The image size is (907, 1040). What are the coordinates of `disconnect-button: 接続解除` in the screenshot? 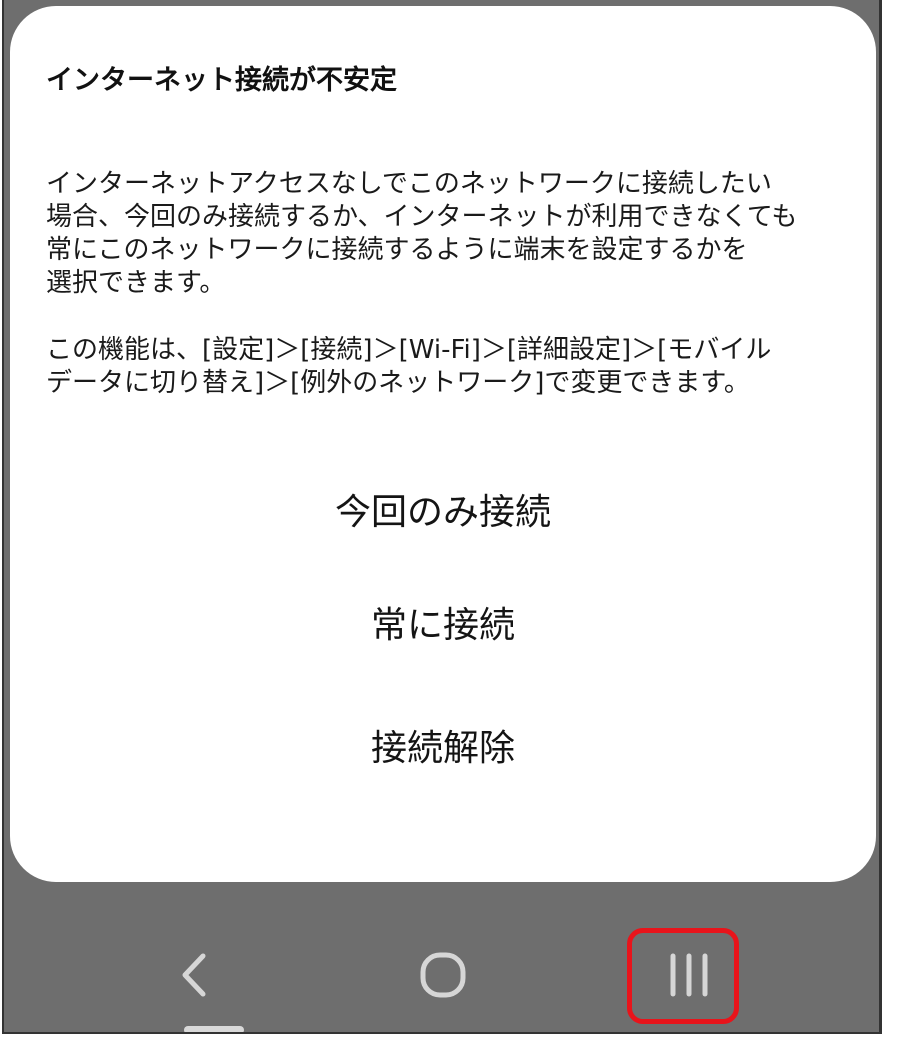 It's located at (443, 749).